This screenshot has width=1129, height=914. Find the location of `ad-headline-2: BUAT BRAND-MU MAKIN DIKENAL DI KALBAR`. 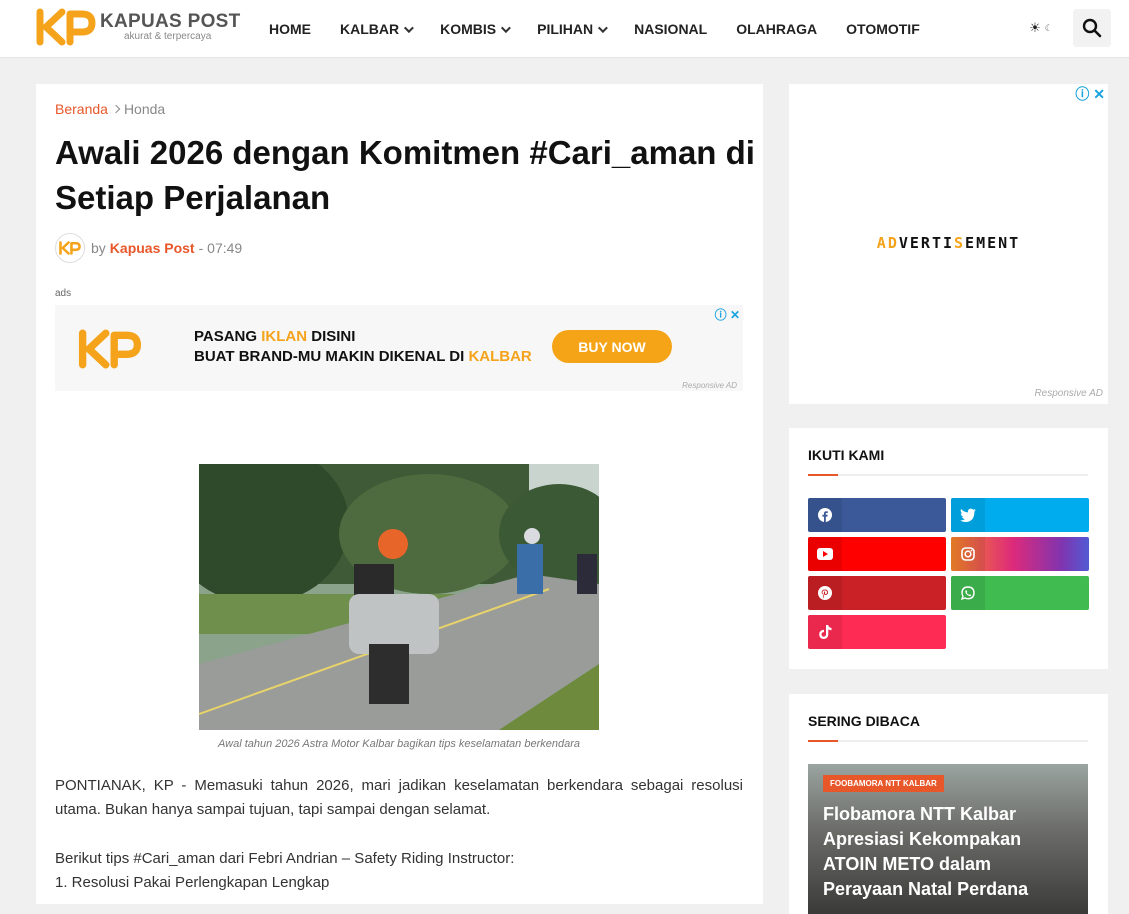

ad-headline-2: BUAT BRAND-MU MAKIN DIKENAL DI KALBAR is located at coordinates (363, 356).